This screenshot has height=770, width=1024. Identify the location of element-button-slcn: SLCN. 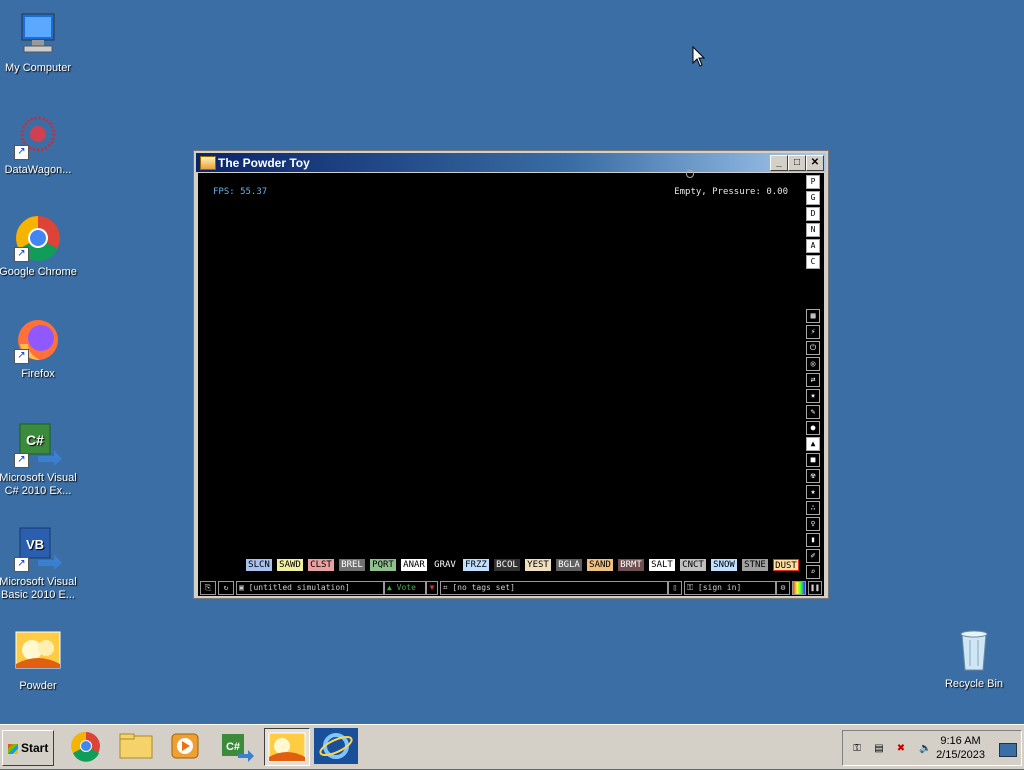
(259, 565).